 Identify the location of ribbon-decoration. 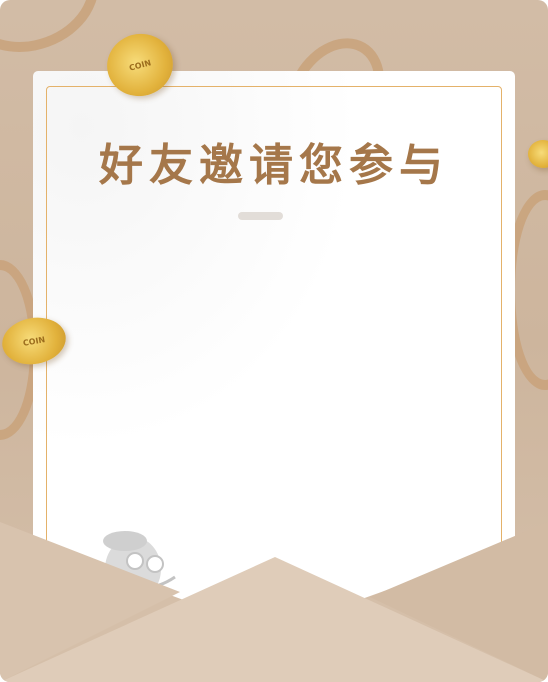
(57, 35).